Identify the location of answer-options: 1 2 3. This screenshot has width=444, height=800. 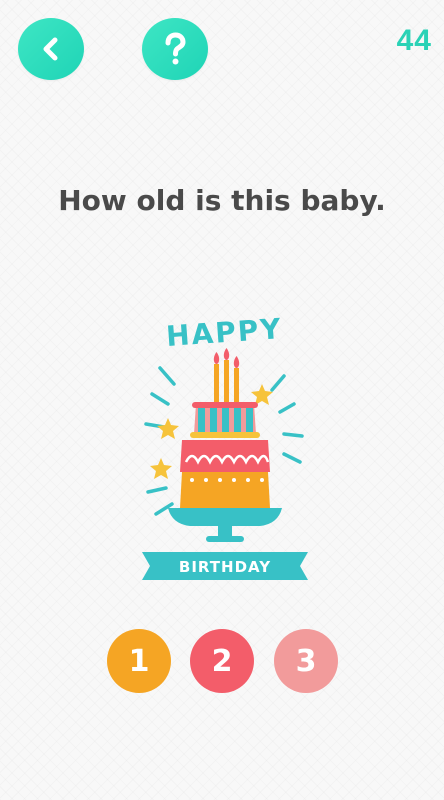
(222, 661).